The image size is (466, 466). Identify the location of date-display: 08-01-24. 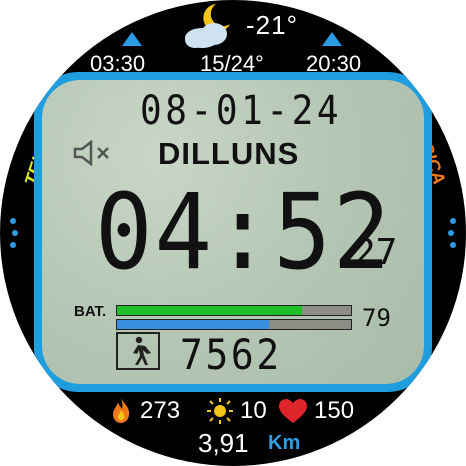
(241, 111).